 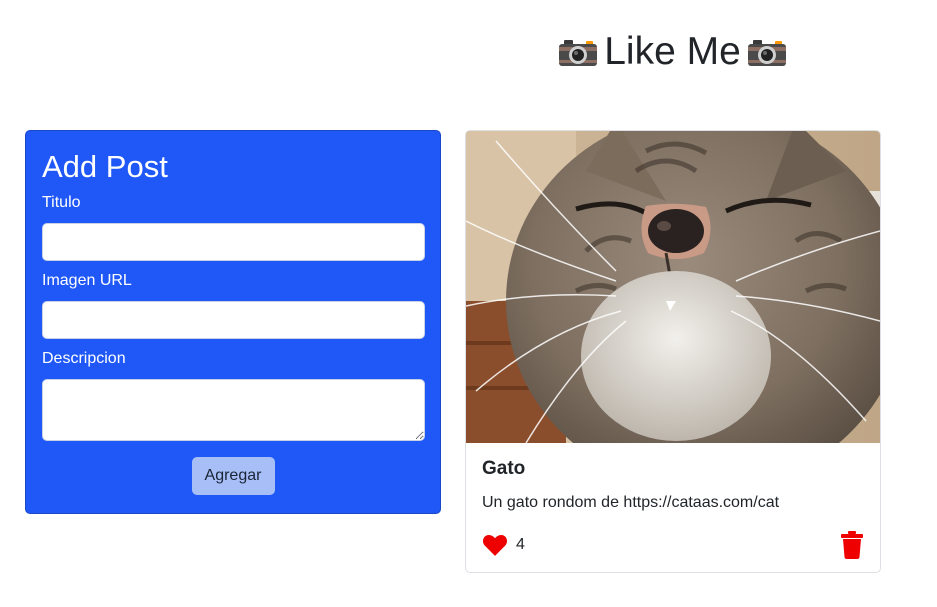 I want to click on heart-icon, so click(x=495, y=545).